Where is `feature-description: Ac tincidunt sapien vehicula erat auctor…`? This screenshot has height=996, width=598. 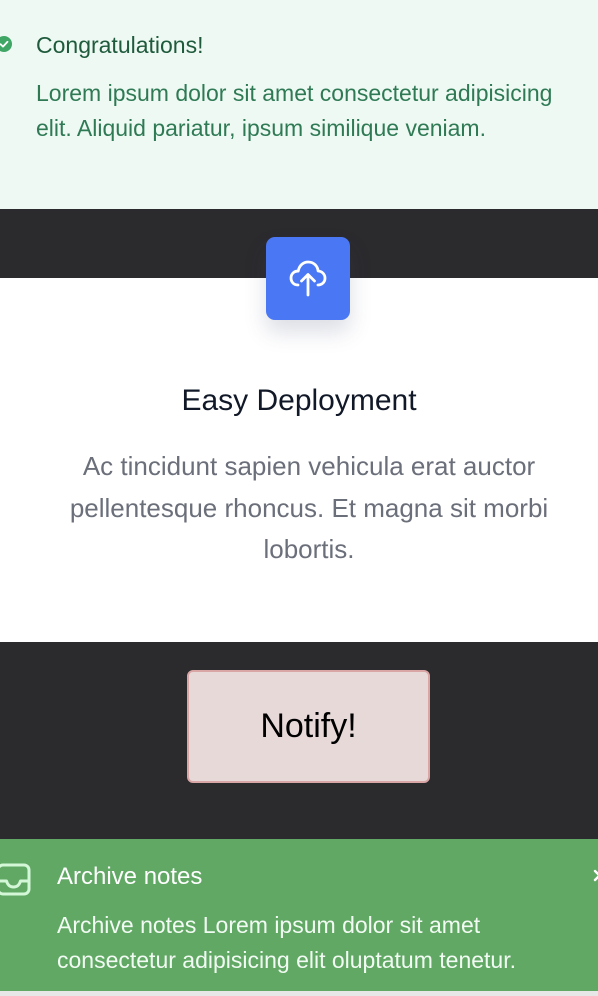
feature-description: Ac tincidunt sapien vehicula erat auctor… is located at coordinates (309, 507).